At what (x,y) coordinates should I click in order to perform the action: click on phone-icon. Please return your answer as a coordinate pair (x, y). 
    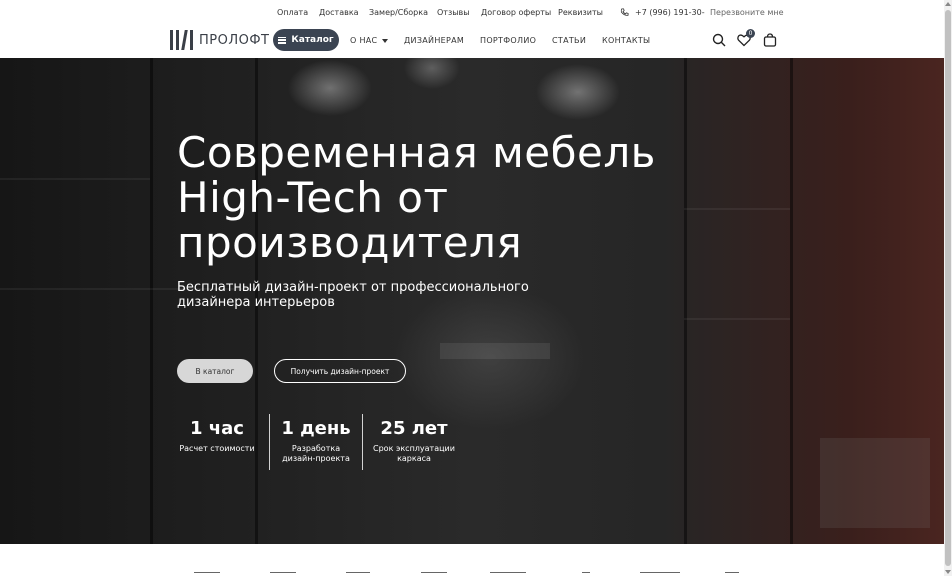
    Looking at the image, I should click on (624, 12).